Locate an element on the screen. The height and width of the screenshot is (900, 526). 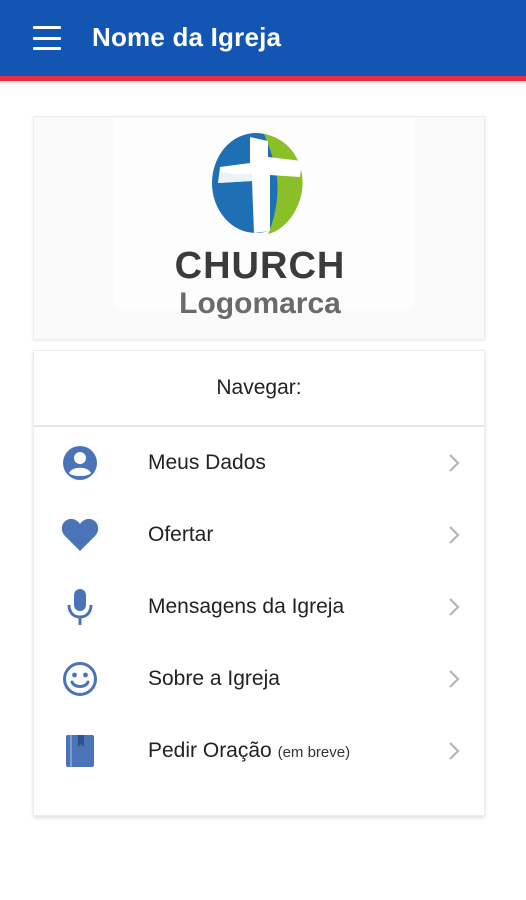
app-title: Nome da Igreja is located at coordinates (187, 37).